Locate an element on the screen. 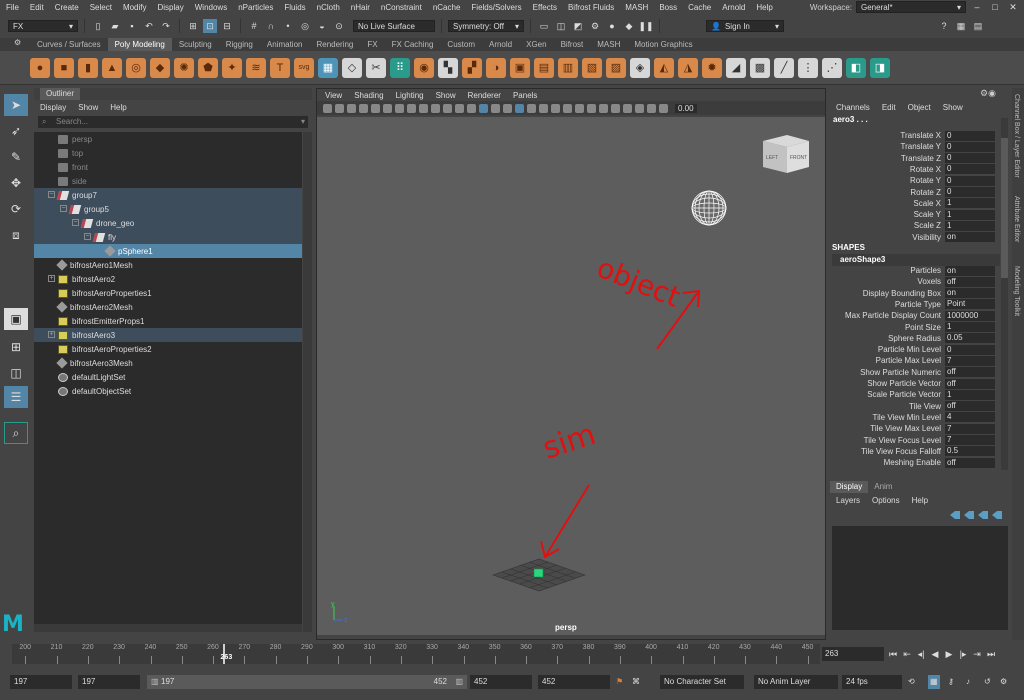 This screenshot has width=1024, height=700. poly-torus-icon: ◎ is located at coordinates (136, 67).